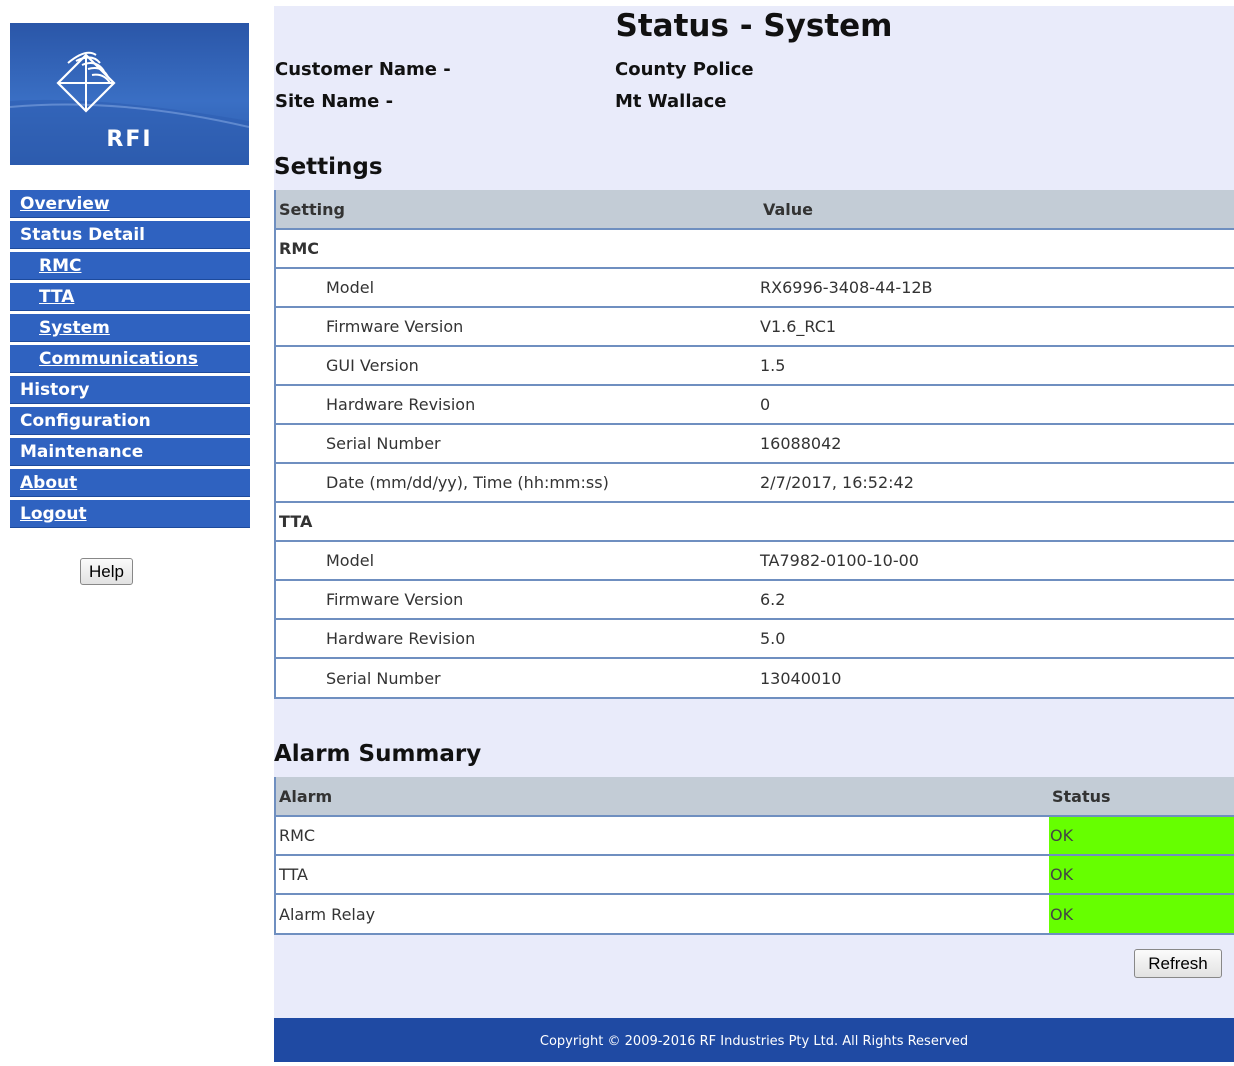 The height and width of the screenshot is (1066, 1234). Describe the element at coordinates (378, 754) in the screenshot. I see `alarm-summary-title: Alarm Summary` at that location.